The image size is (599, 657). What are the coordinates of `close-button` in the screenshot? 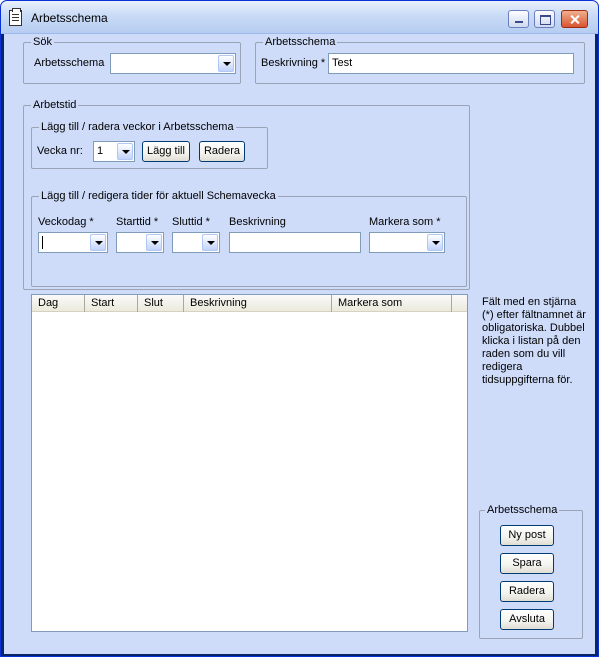 It's located at (574, 19).